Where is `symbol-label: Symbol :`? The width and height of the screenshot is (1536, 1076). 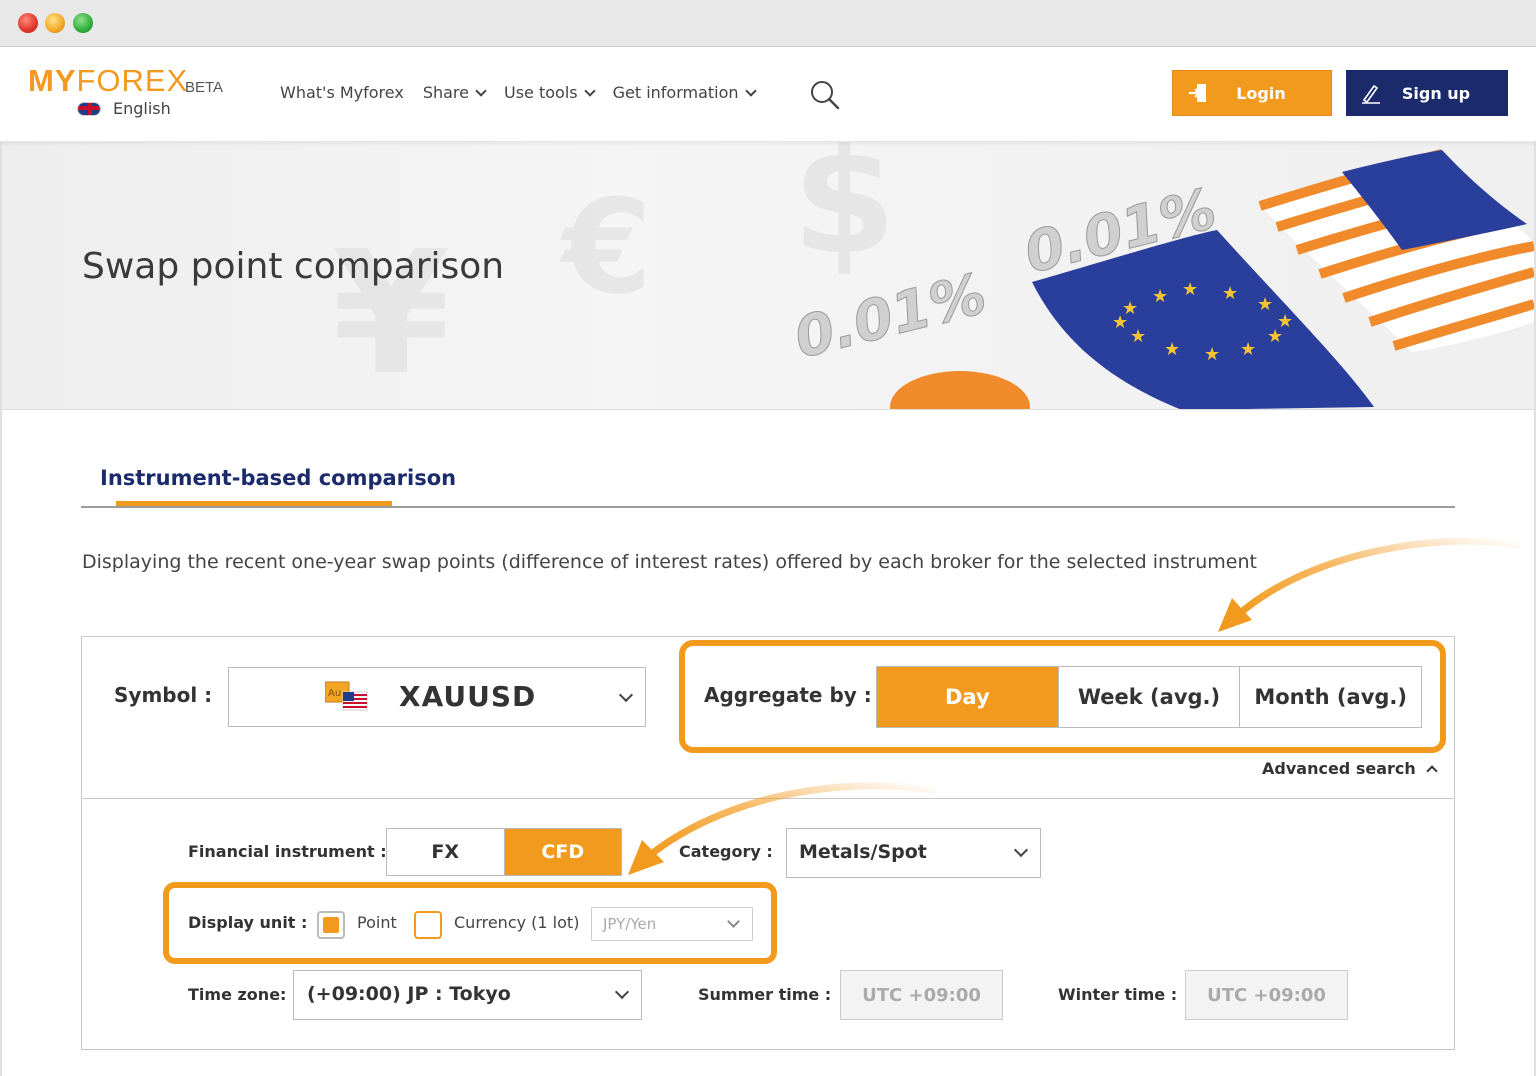 symbol-label: Symbol : is located at coordinates (163, 695).